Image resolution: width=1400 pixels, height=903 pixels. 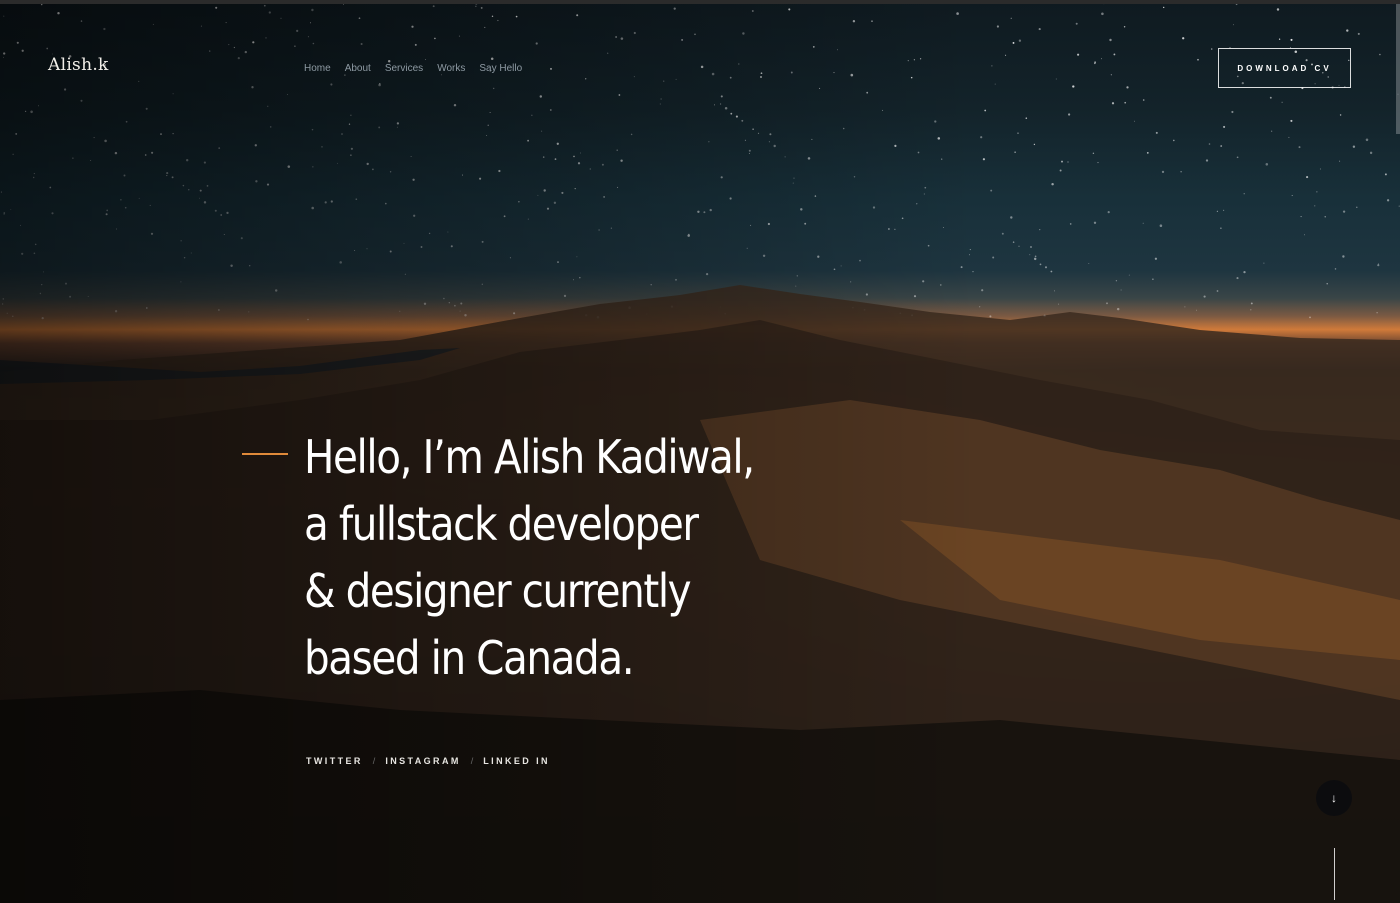 I want to click on nav-item-about: About, so click(x=358, y=68).